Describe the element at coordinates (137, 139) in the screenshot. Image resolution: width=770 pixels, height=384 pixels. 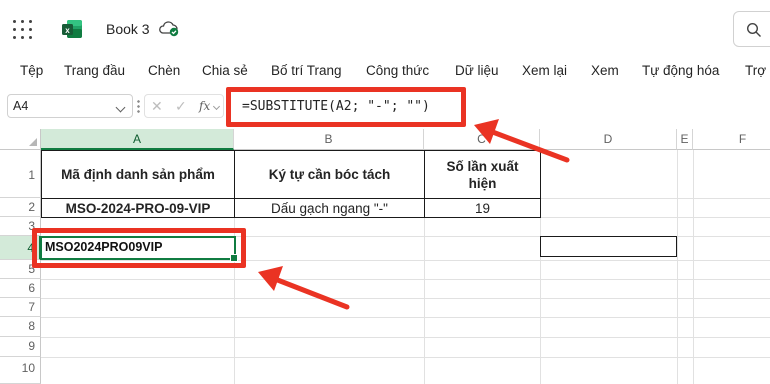
I see `column-header-a: A` at that location.